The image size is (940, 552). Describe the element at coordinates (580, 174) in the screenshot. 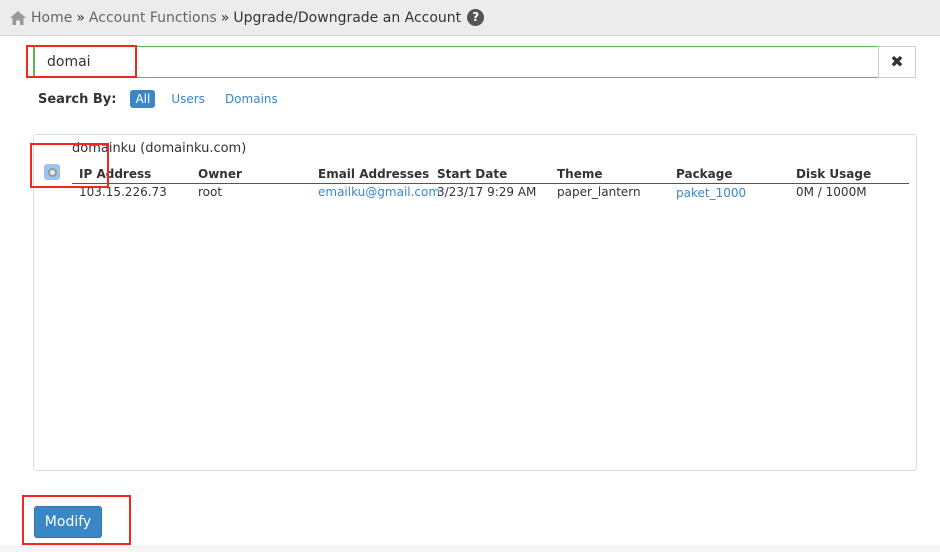

I see `column-header: Theme` at that location.